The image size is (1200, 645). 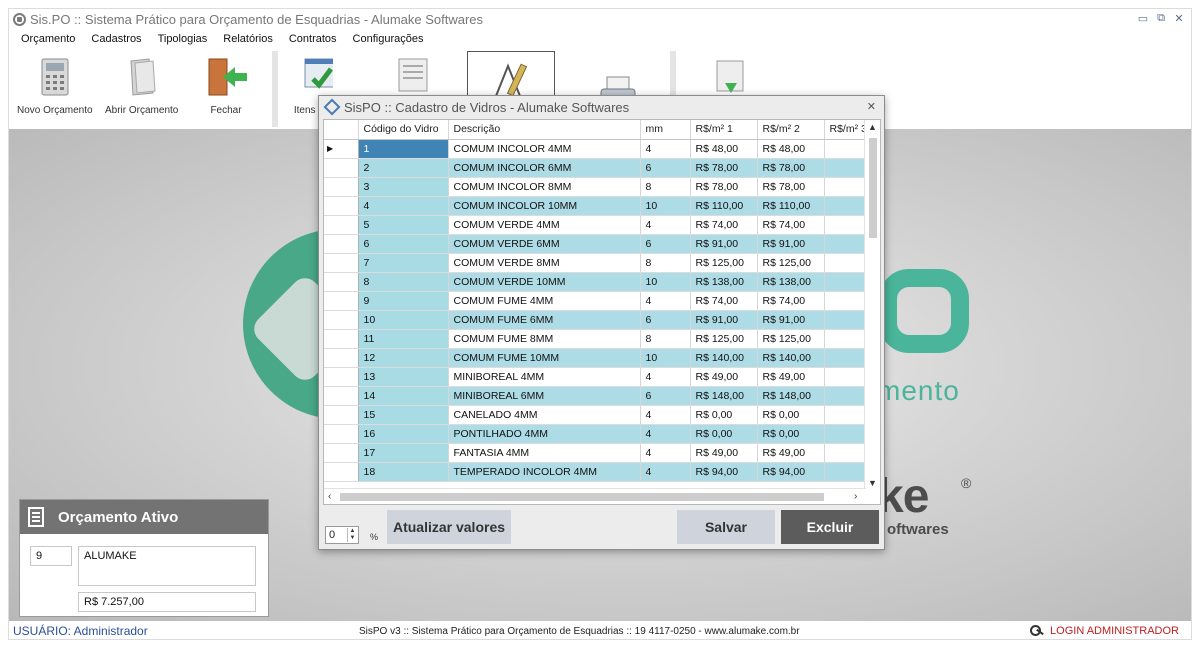 I want to click on descricao-cell: COMUM INCOLOR 10MM, so click(x=544, y=206).